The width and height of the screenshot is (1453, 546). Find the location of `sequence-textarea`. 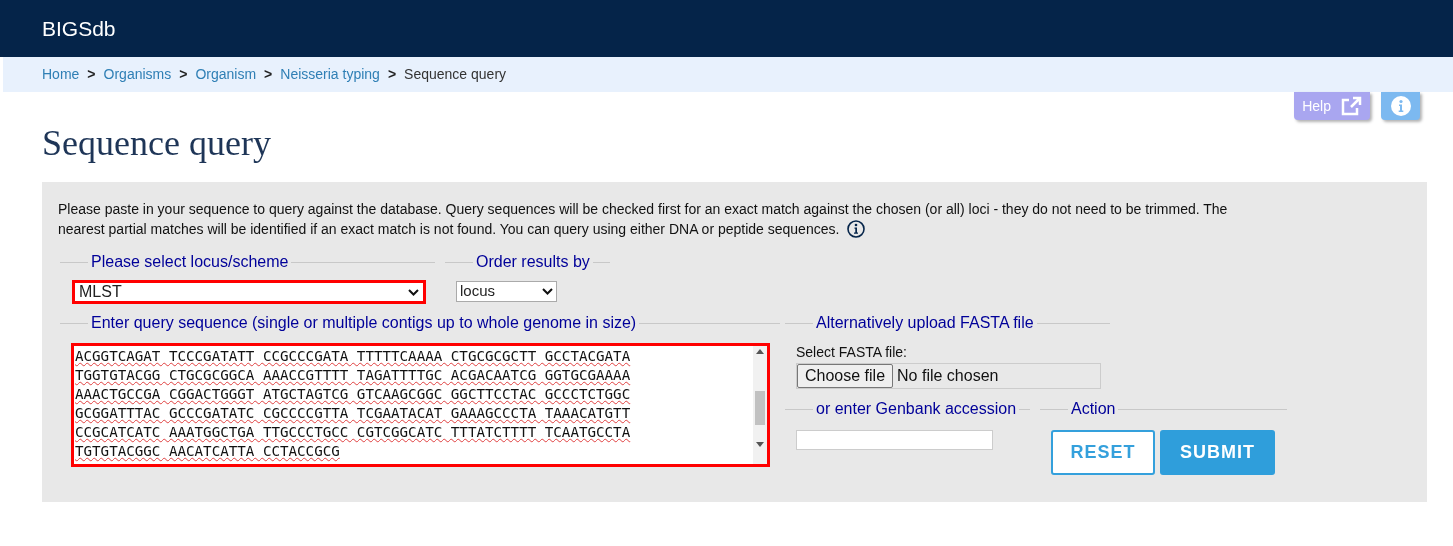

sequence-textarea is located at coordinates (420, 405).